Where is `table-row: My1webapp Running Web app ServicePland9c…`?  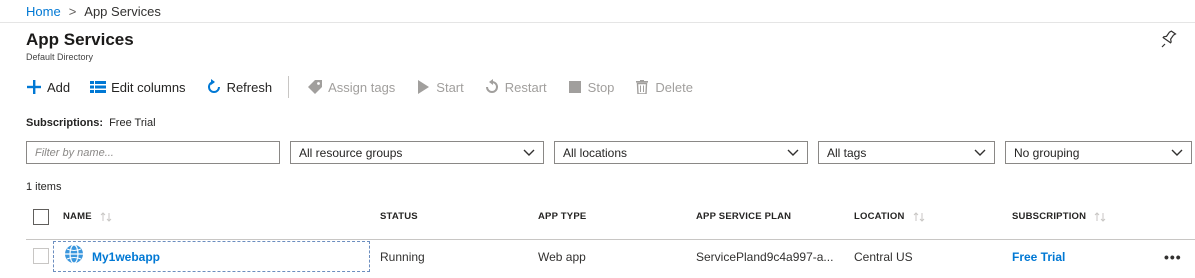
table-row: My1webapp Running Web app ServicePland9c… is located at coordinates (610, 257).